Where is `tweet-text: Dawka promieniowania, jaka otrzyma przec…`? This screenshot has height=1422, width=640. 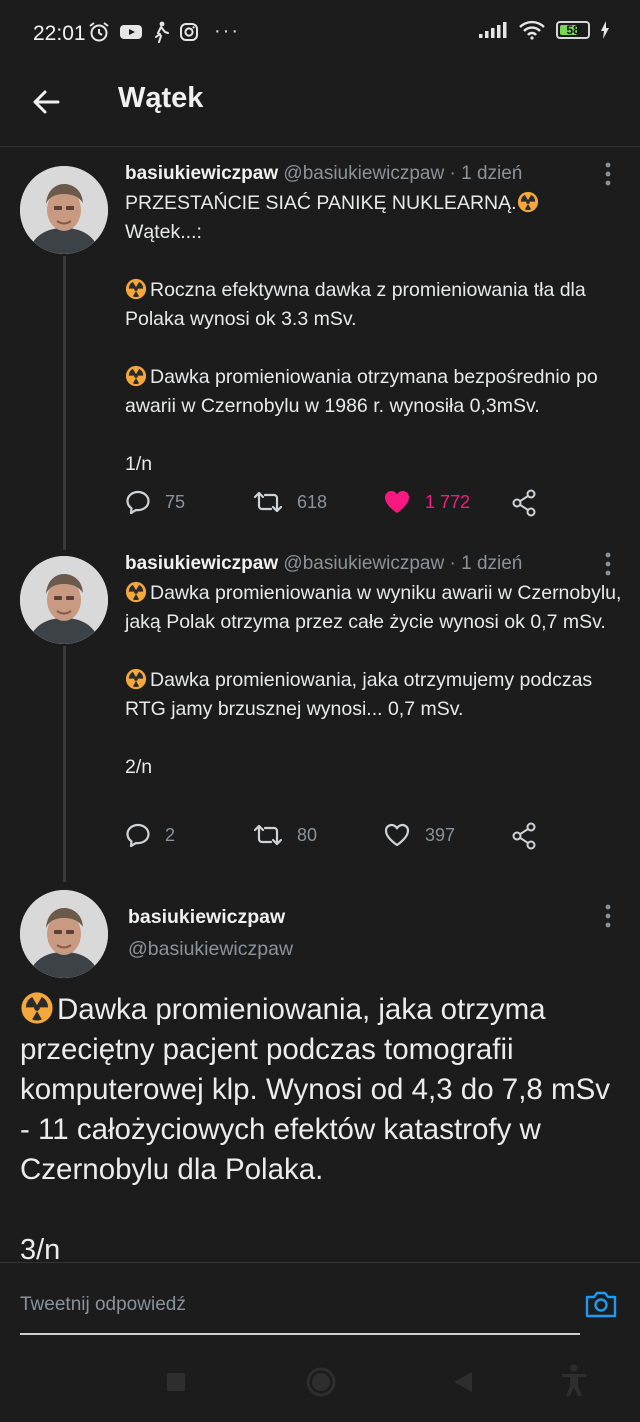
tweet-text: Dawka promieniowania, jaka otrzyma przec… is located at coordinates (320, 1090).